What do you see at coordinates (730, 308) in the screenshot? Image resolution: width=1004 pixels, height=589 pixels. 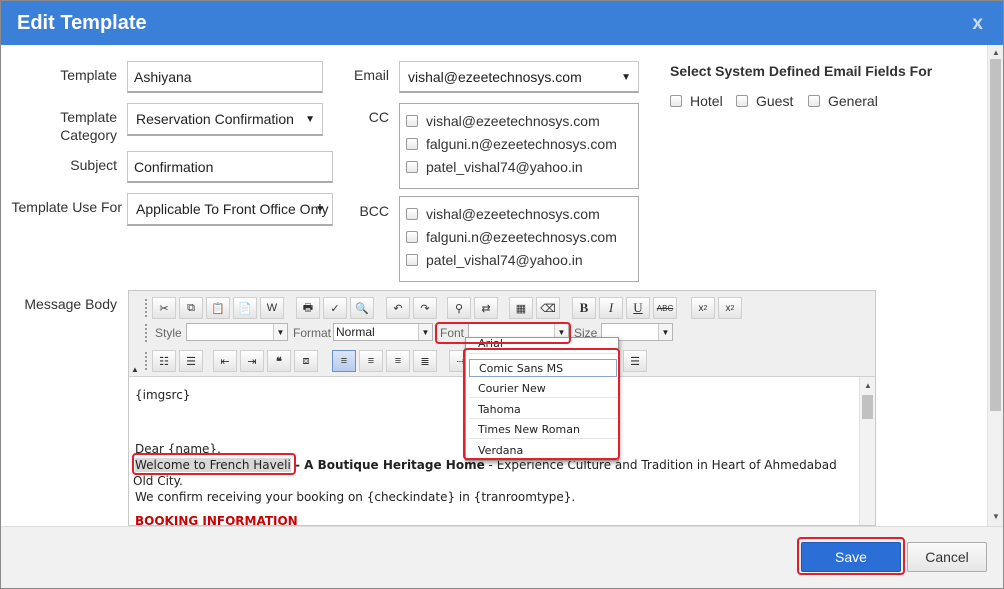 I see `superscript-icon: x2` at bounding box center [730, 308].